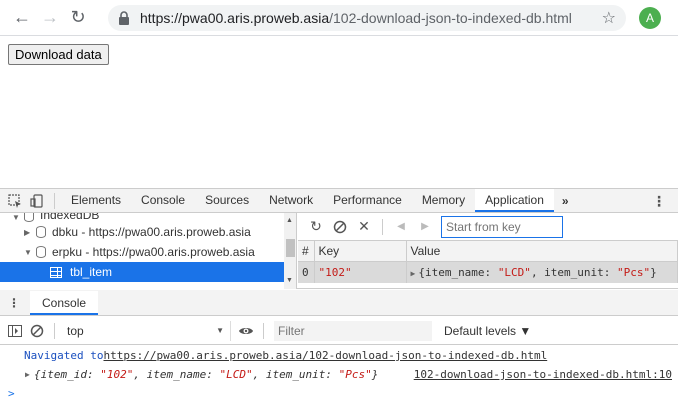 The image size is (678, 405). Describe the element at coordinates (220, 330) in the screenshot. I see `chevron-down-icon: ▼` at that location.